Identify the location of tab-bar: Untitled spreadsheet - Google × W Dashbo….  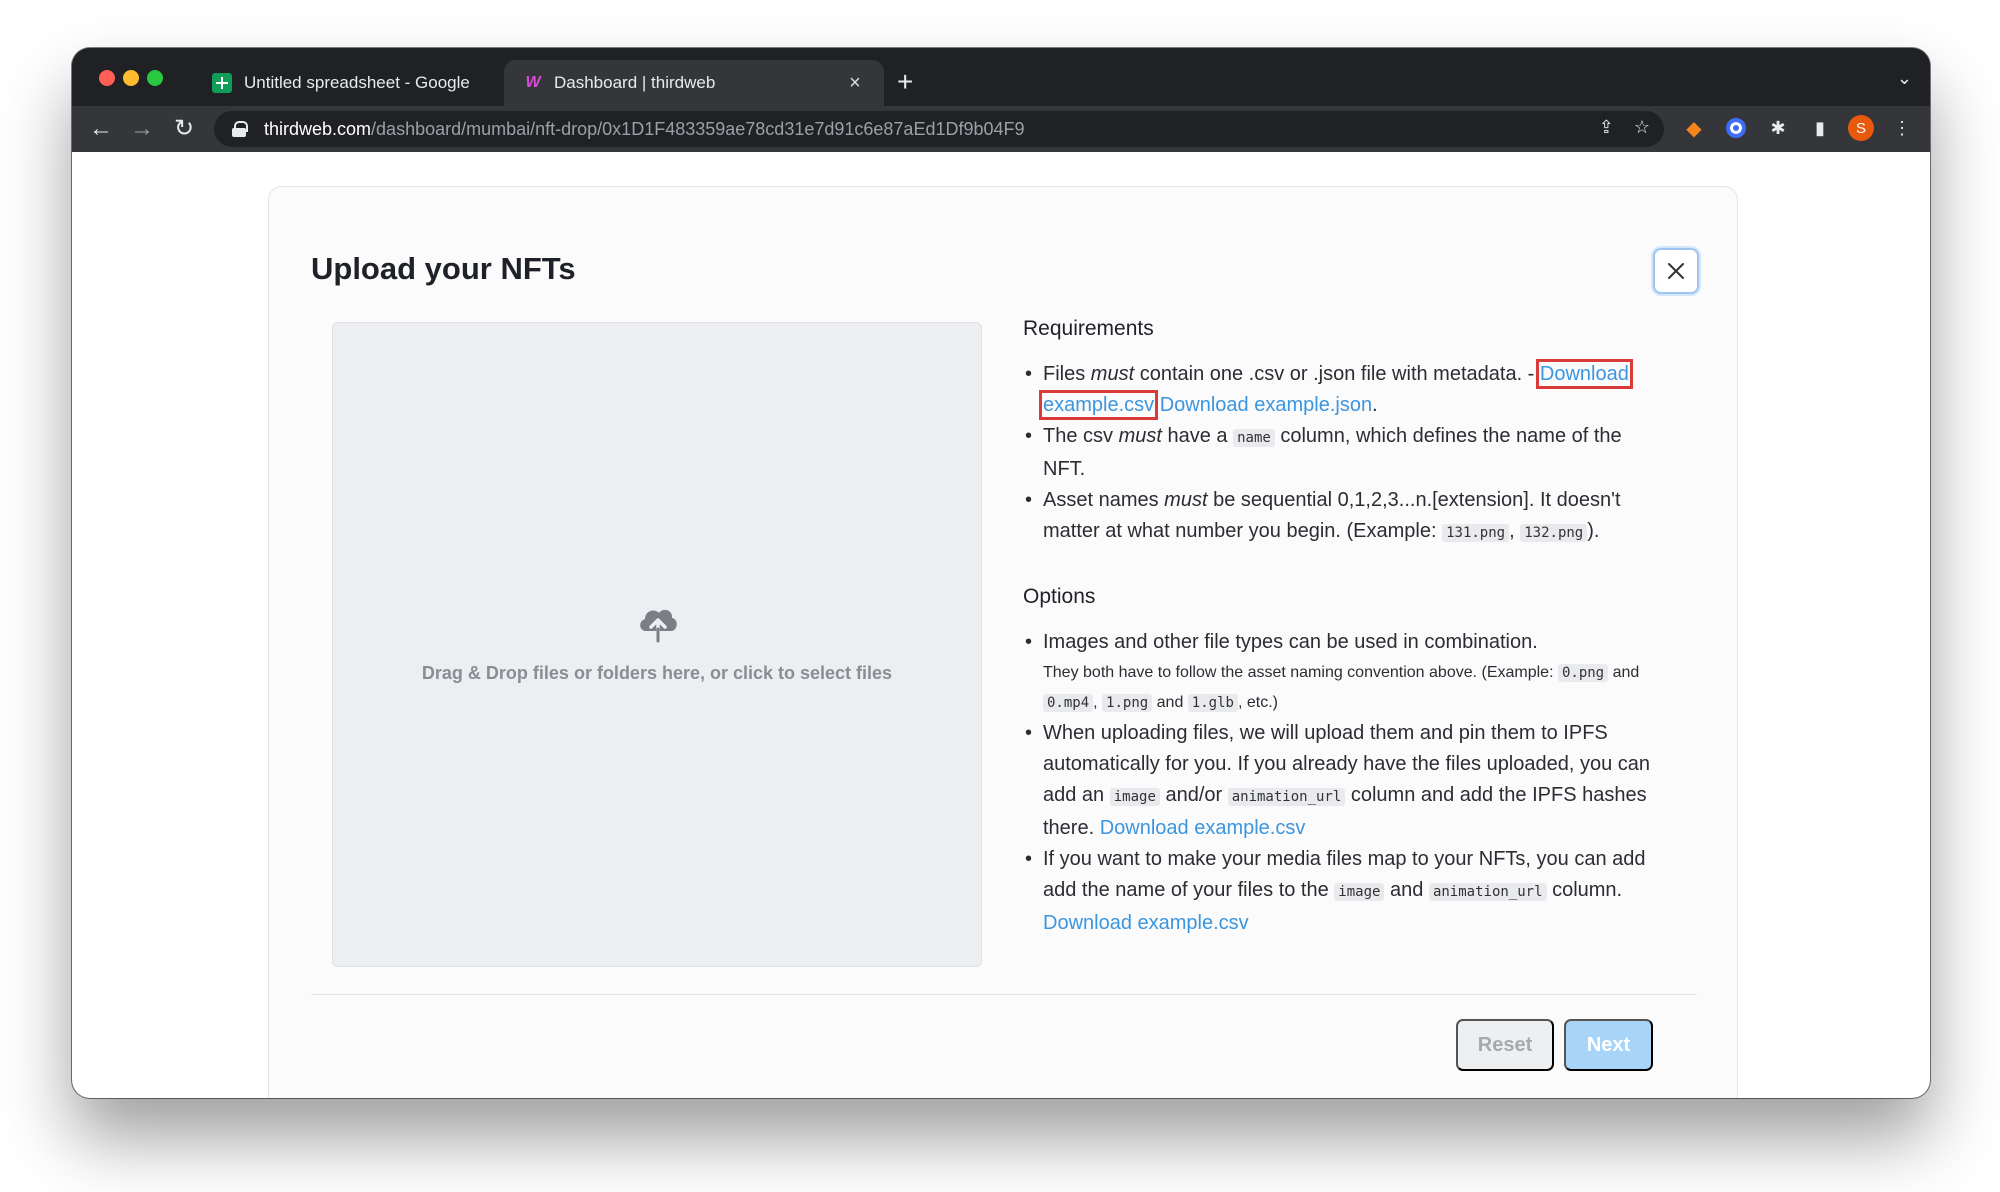
(1001, 77).